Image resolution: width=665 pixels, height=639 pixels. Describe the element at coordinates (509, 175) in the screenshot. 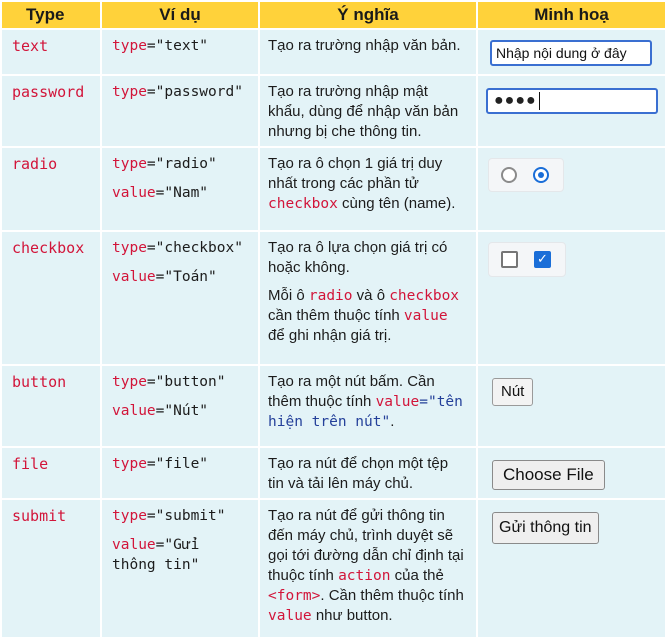

I see `radio-unselected` at that location.